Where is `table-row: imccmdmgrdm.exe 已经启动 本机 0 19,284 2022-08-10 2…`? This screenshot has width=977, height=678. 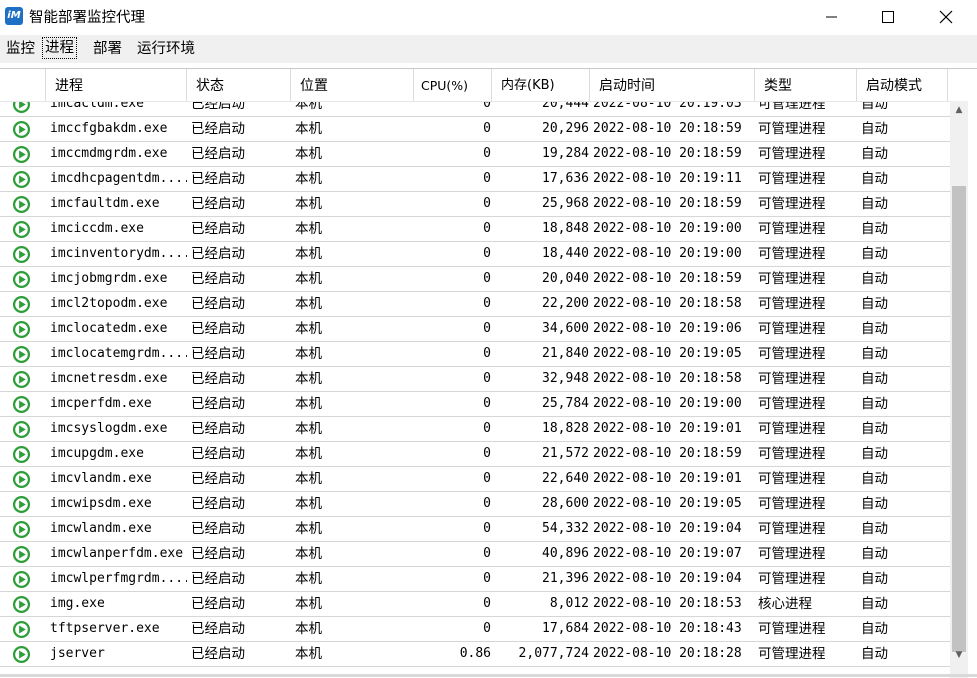
table-row: imccmdmgrdm.exe 已经启动 本机 0 19,284 2022-08-10 2… is located at coordinates (475, 154).